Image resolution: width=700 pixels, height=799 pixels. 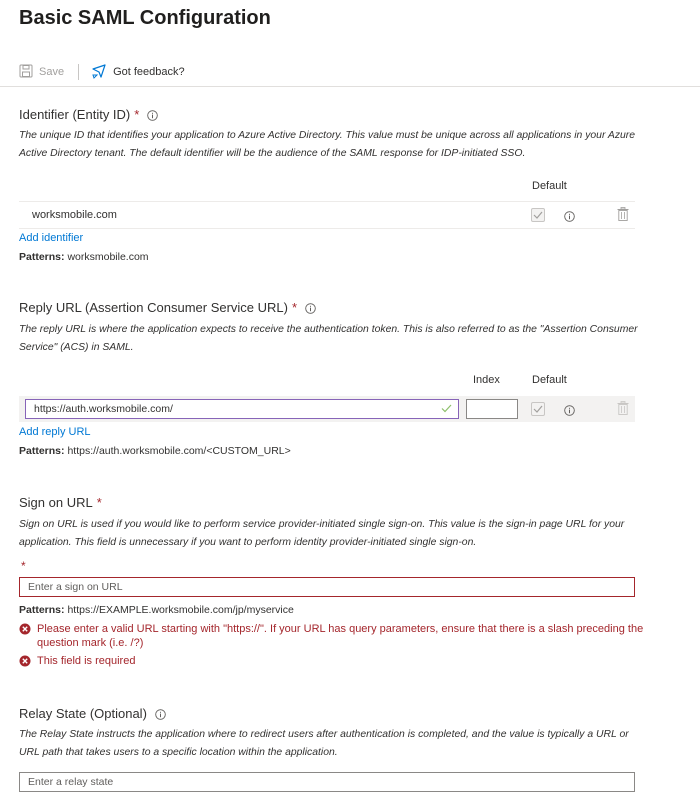 I want to click on identifier-section-title: Identifier (Entity ID) *, so click(x=89, y=114).